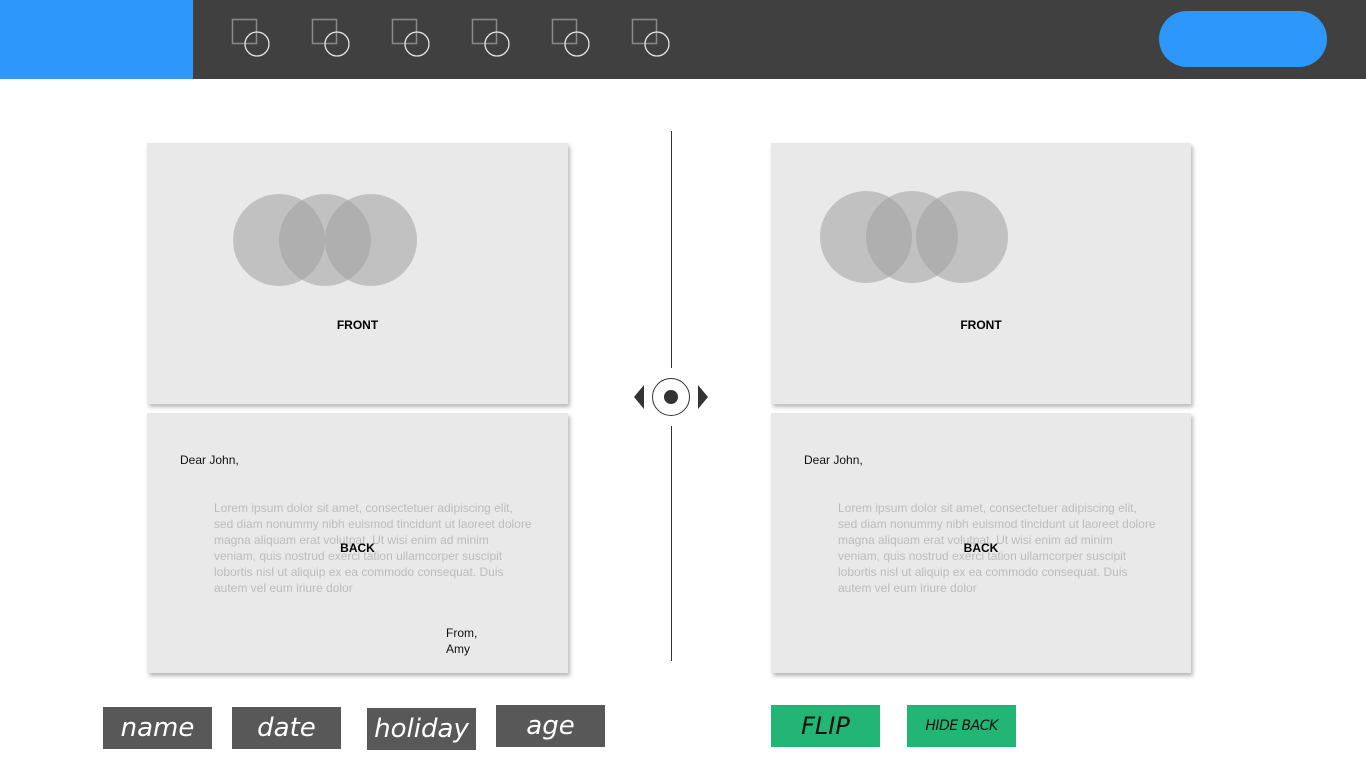  What do you see at coordinates (1243, 39) in the screenshot?
I see `primary-pill-button` at bounding box center [1243, 39].